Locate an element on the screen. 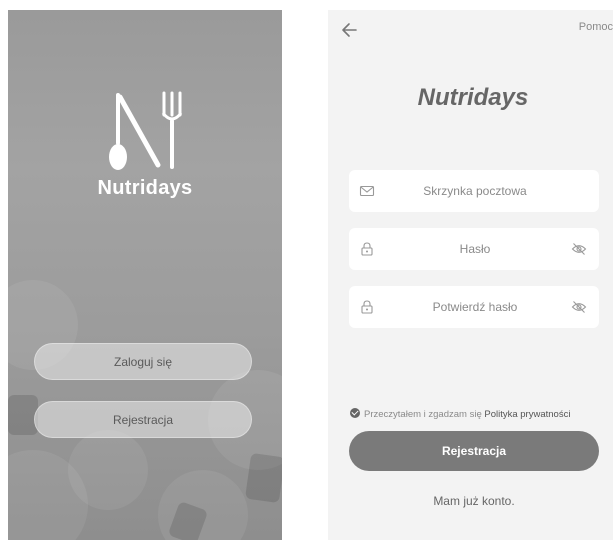 Image resolution: width=613 pixels, height=542 pixels. checkmark-icon is located at coordinates (355, 413).